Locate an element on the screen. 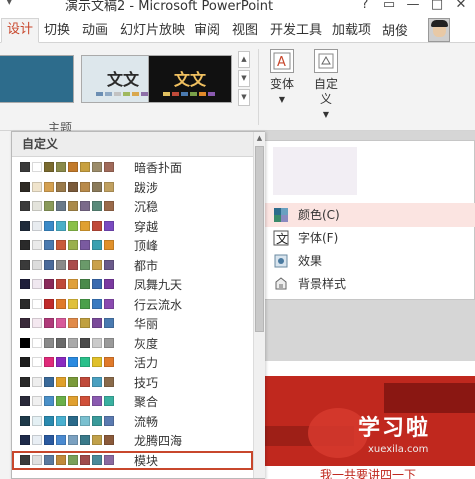 This screenshot has width=475, height=479. avatar-hair is located at coordinates (439, 23).